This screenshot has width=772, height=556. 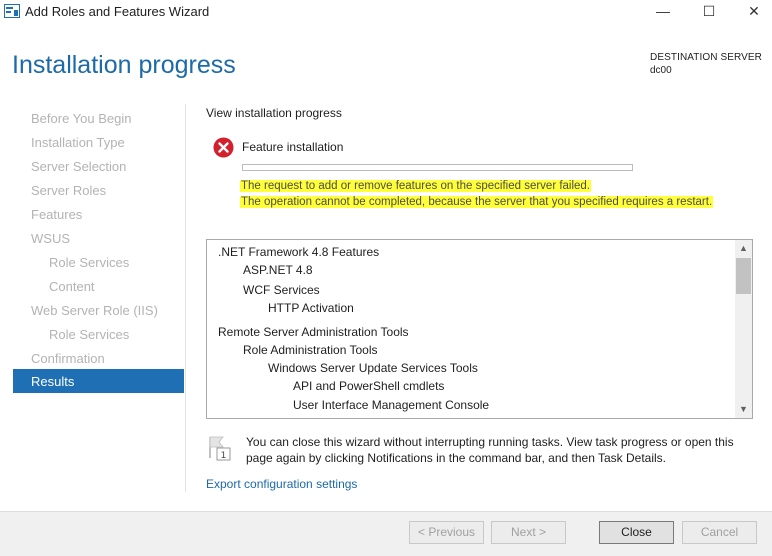 I want to click on scroll-down-icon: ▼, so click(x=743, y=409).